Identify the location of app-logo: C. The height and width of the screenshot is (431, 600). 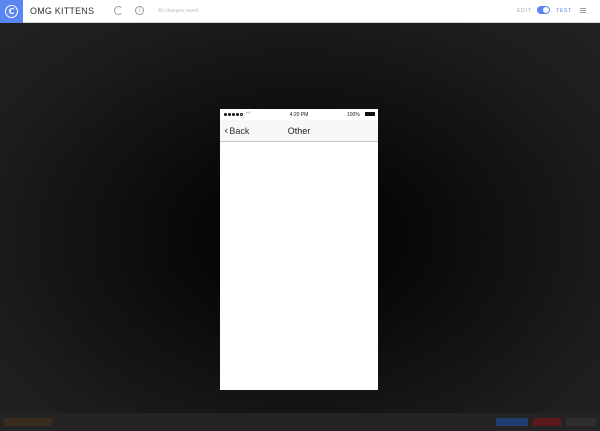
(11, 11).